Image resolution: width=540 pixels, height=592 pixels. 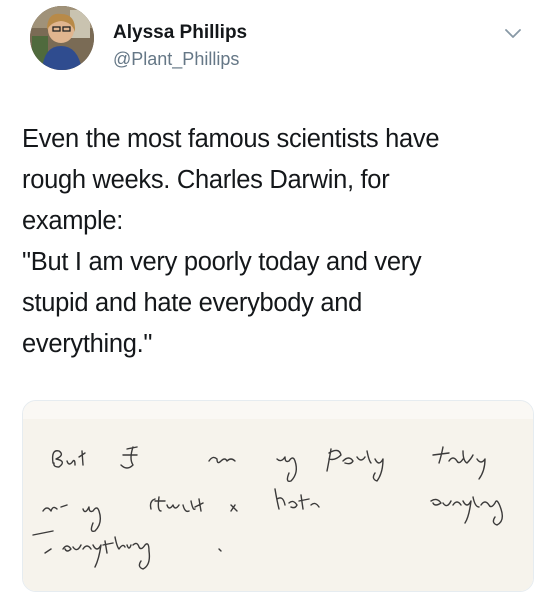 I want to click on author-display-name: Alyssa Phillips, so click(x=180, y=33).